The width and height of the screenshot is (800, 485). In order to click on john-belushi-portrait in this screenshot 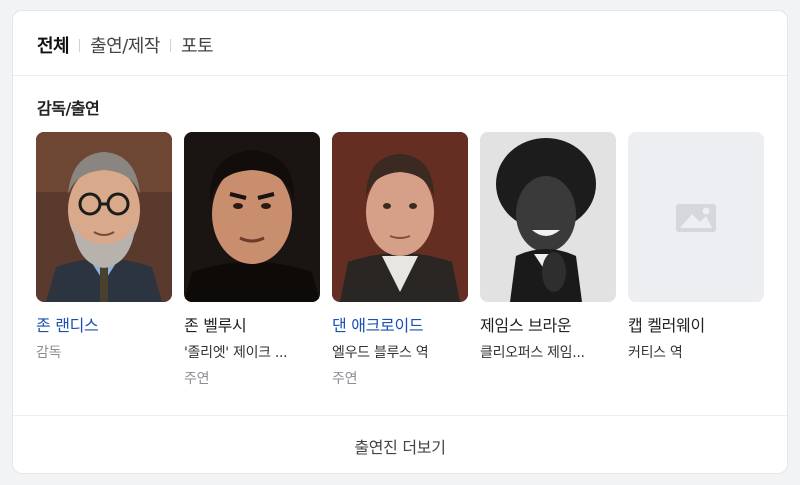, I will do `click(252, 217)`.